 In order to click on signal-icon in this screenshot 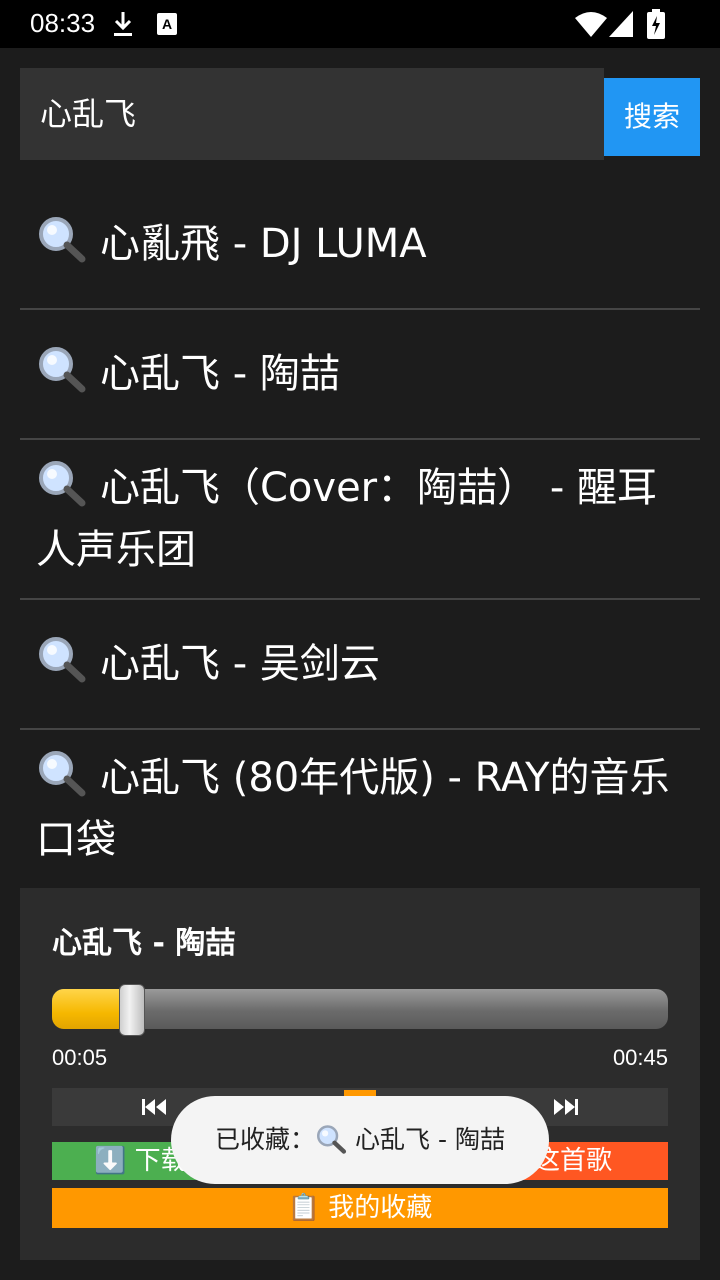, I will do `click(621, 24)`.